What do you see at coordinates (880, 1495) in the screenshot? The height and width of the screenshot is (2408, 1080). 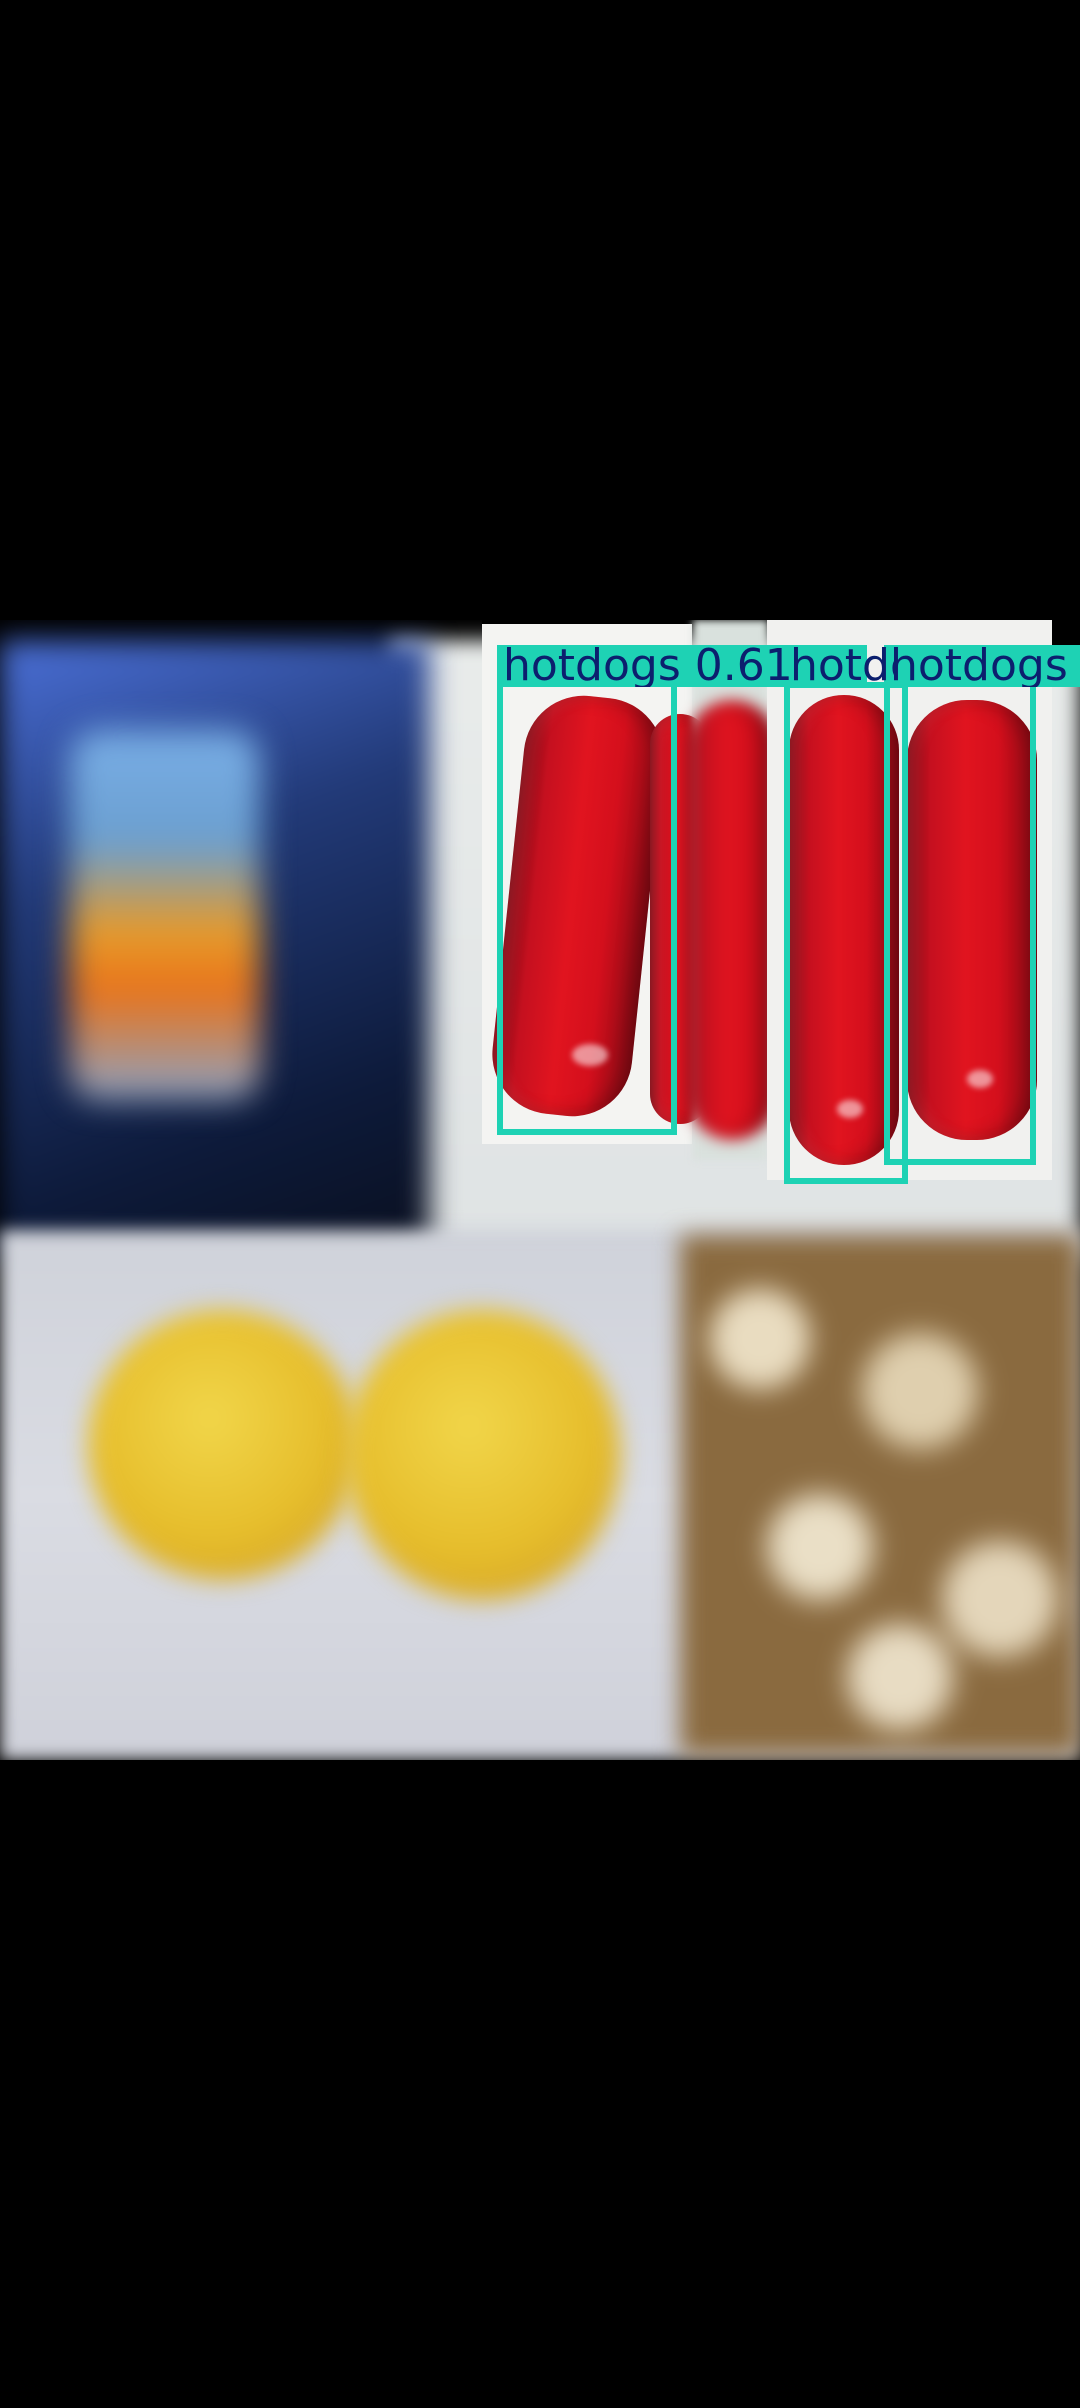 I see `nuts-pile` at bounding box center [880, 1495].